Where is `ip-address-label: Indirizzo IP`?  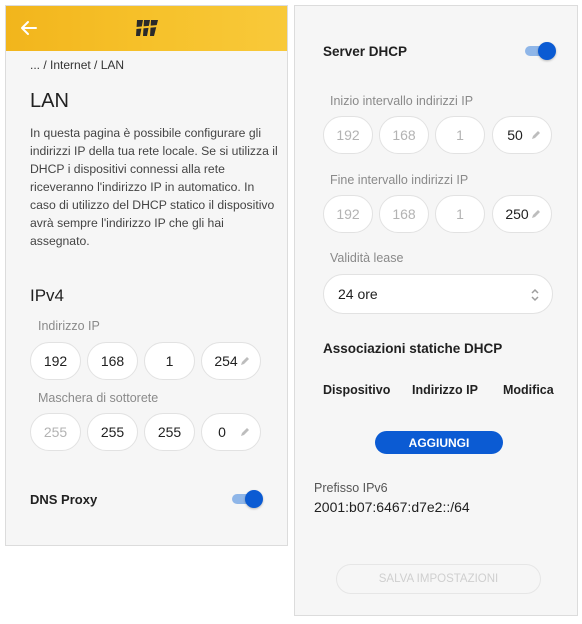 ip-address-label: Indirizzo IP is located at coordinates (69, 326).